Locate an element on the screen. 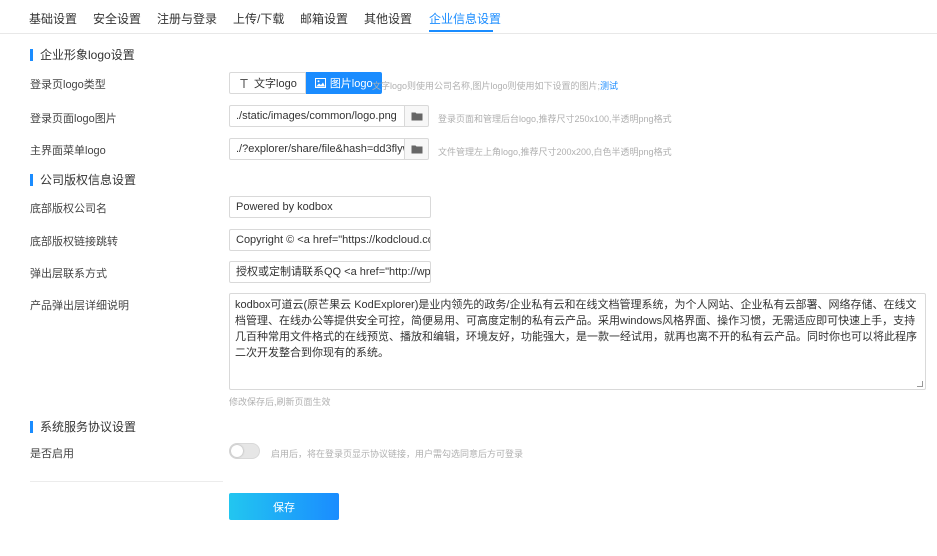 The height and width of the screenshot is (556, 937). section-title-text: 企业形象logo设置 is located at coordinates (87, 55).